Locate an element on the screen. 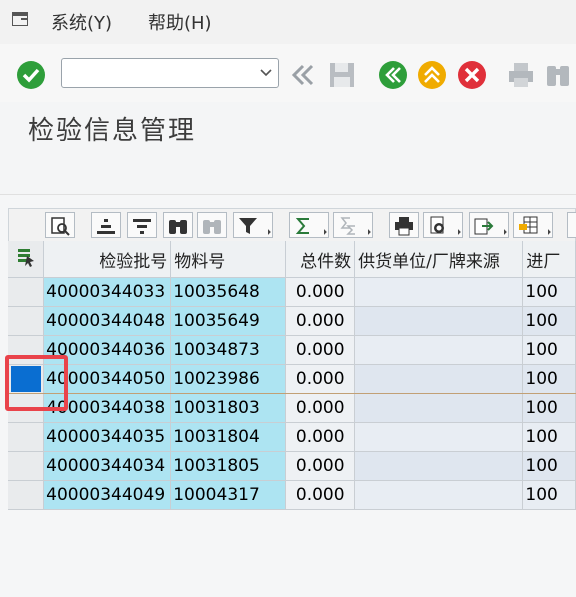 Image resolution: width=576 pixels, height=597 pixels. menu-bar: 系统(Y) 帮助(H) is located at coordinates (288, 22).